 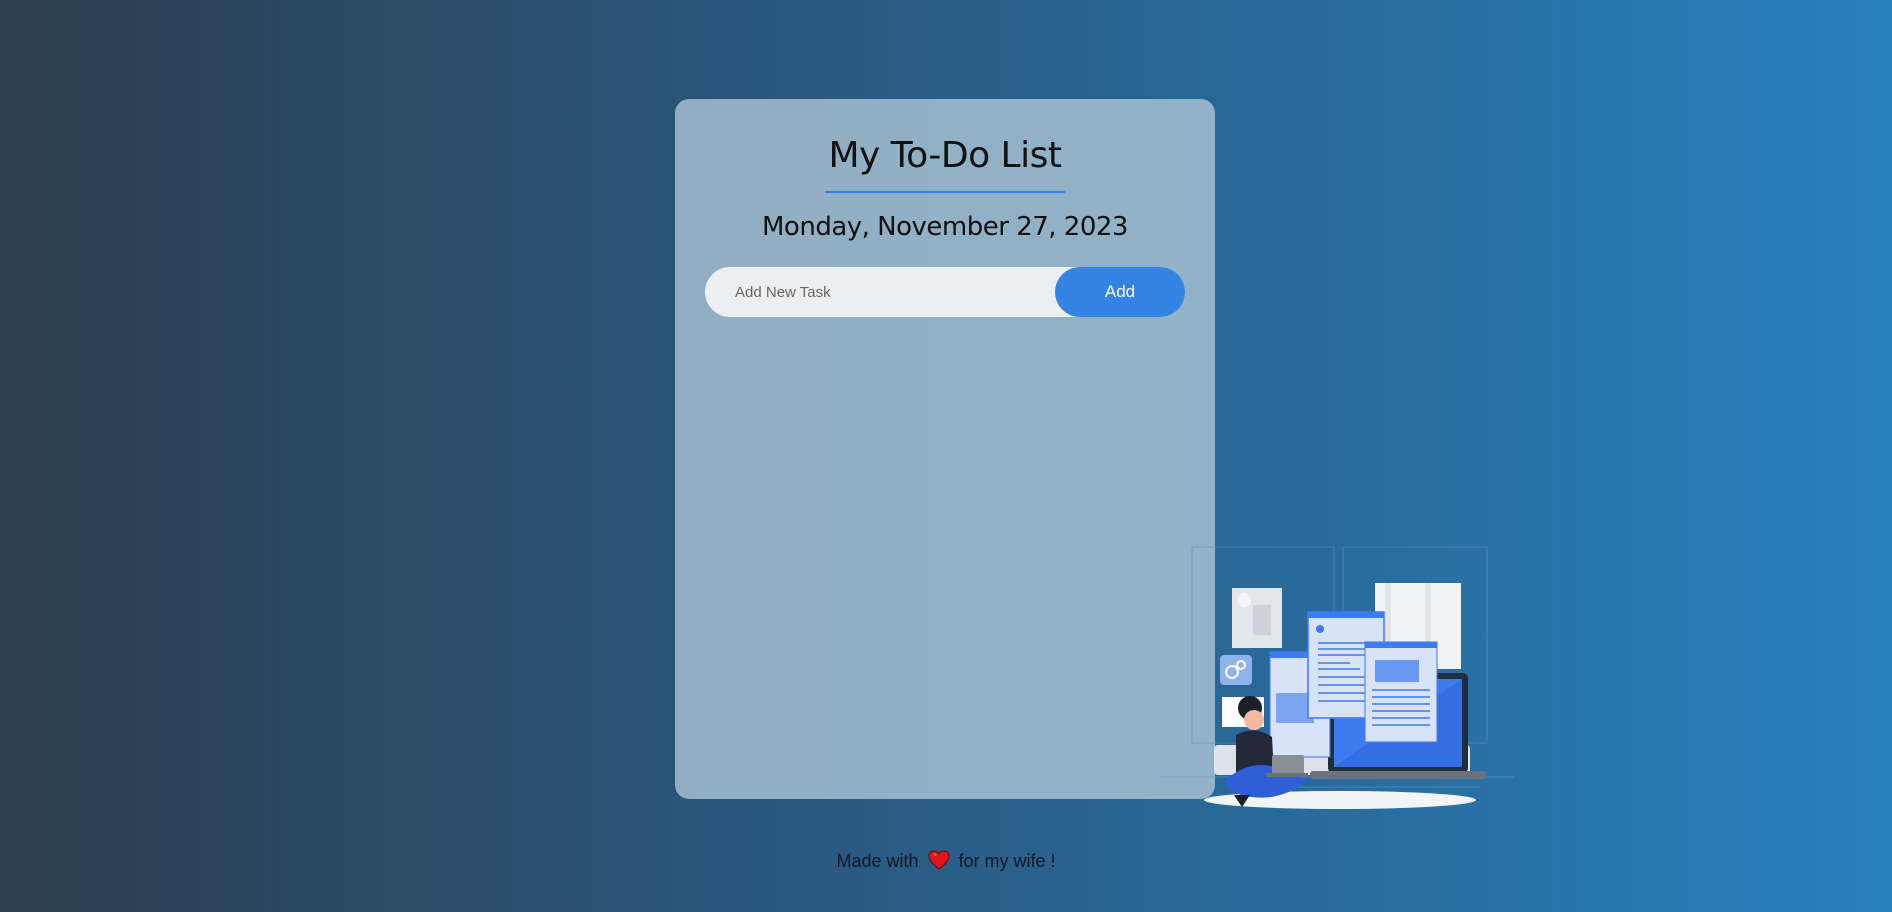 What do you see at coordinates (945, 155) in the screenshot?
I see `page-title: My To-Do List` at bounding box center [945, 155].